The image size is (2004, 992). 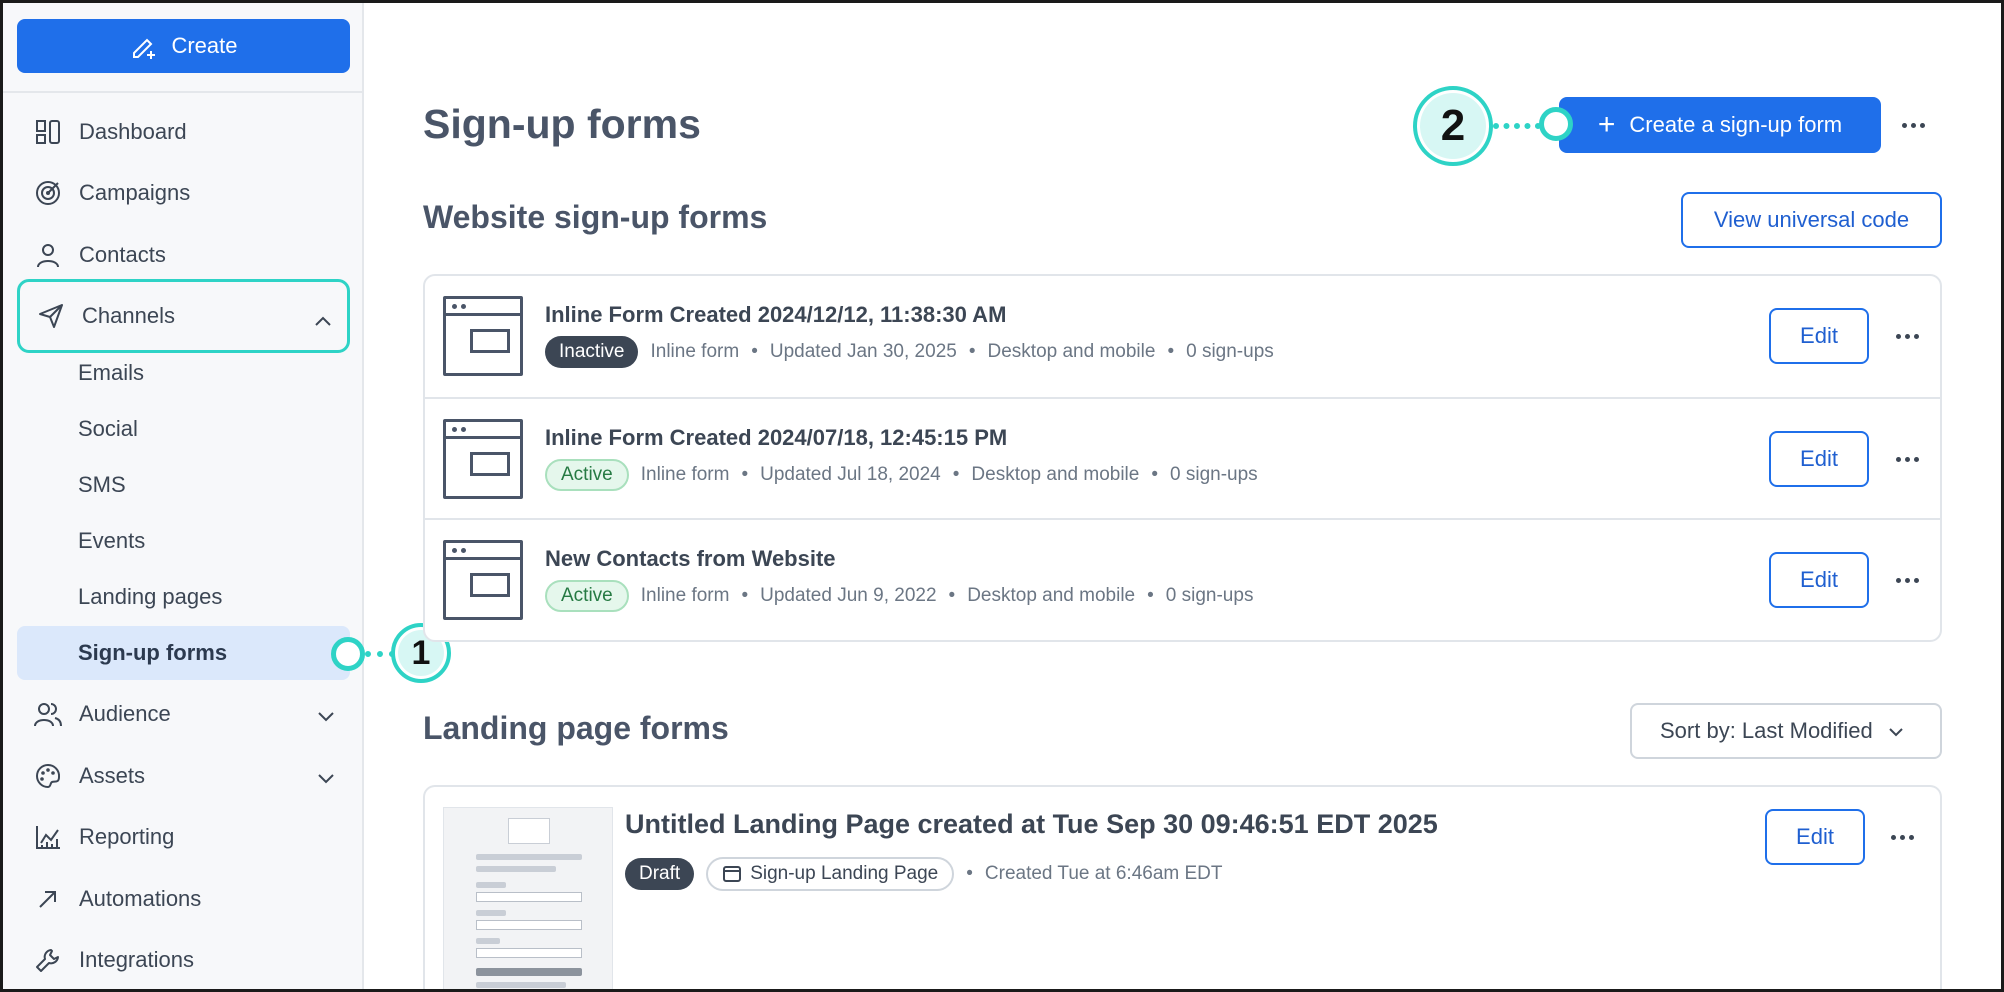 I want to click on thumbnail-logo, so click(x=529, y=831).